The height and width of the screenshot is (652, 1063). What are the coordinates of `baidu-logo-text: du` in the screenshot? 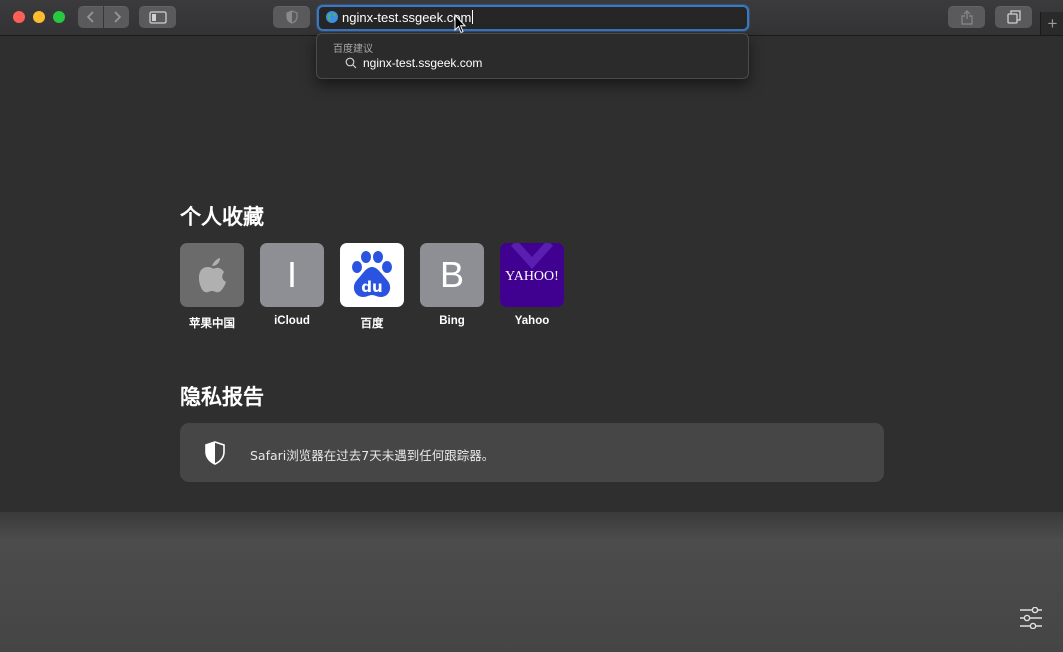 It's located at (371, 287).